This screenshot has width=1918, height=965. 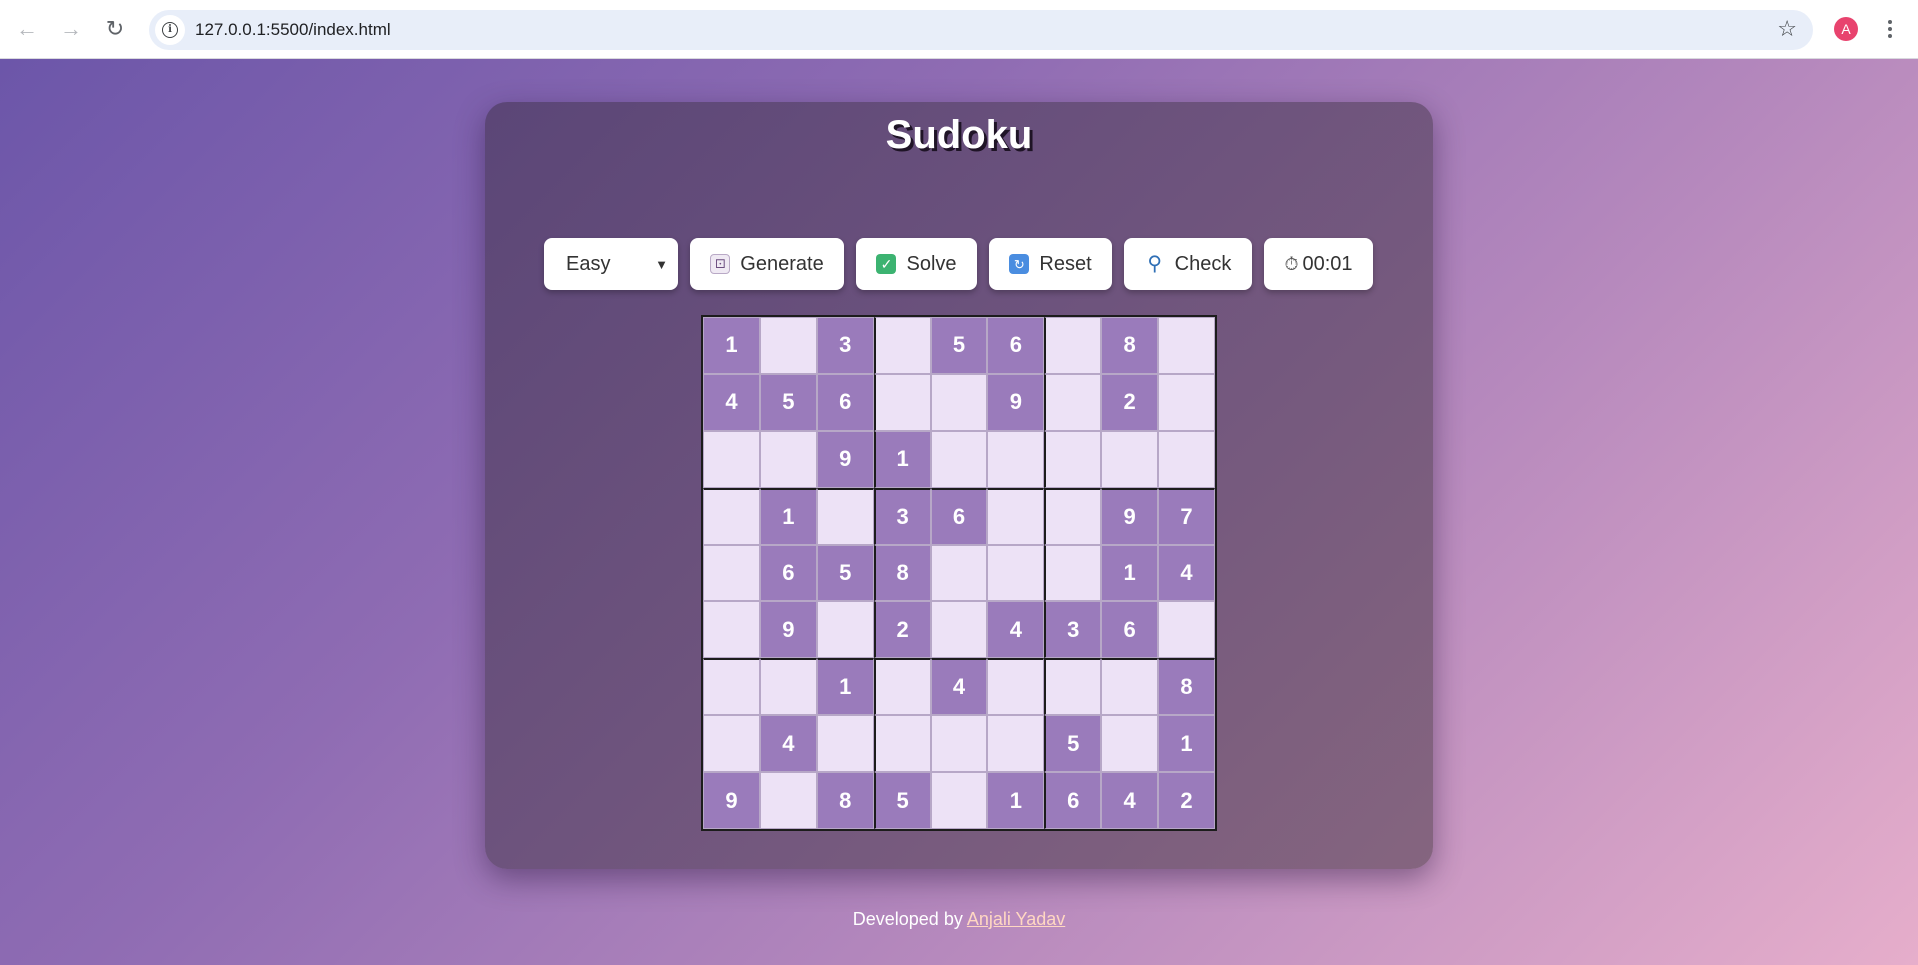 What do you see at coordinates (1846, 29) in the screenshot?
I see `profile-avatar: A` at bounding box center [1846, 29].